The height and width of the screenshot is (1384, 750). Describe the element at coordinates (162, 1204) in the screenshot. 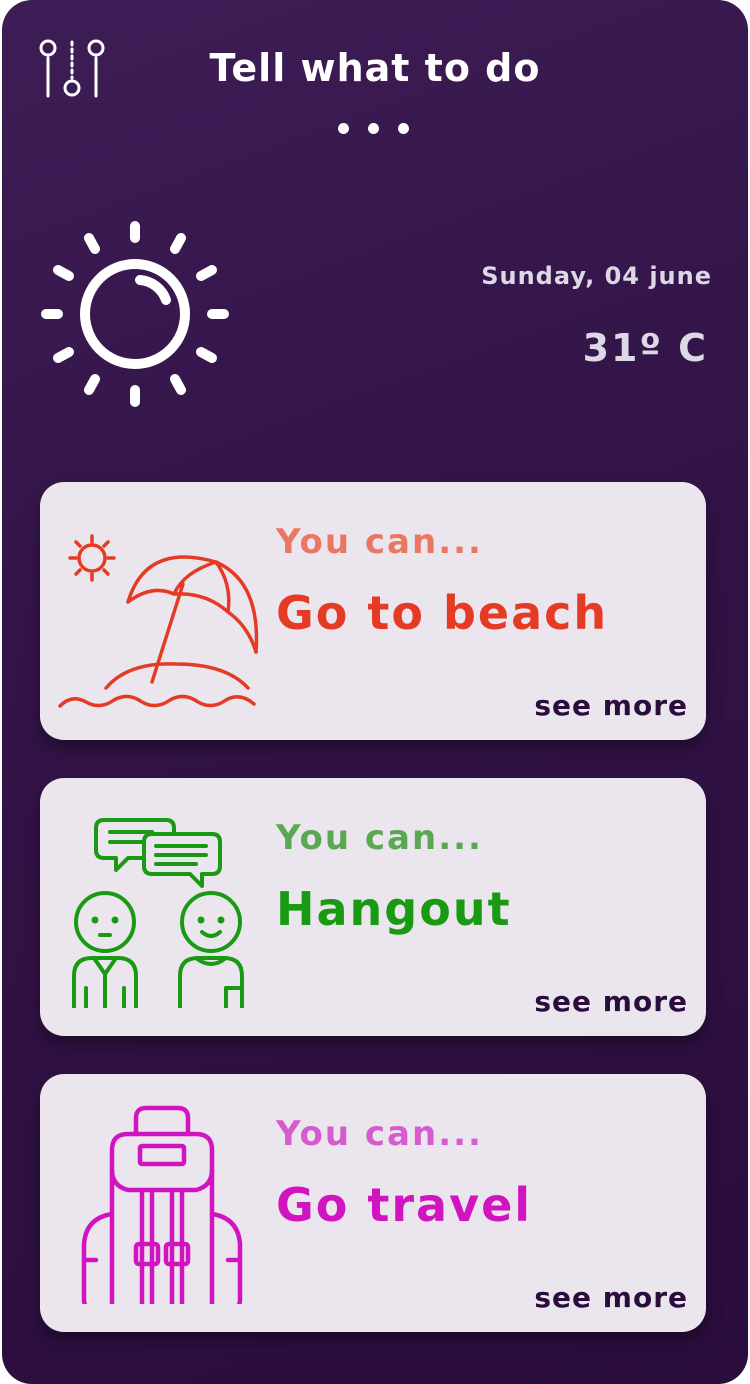

I see `backpack-icon` at that location.